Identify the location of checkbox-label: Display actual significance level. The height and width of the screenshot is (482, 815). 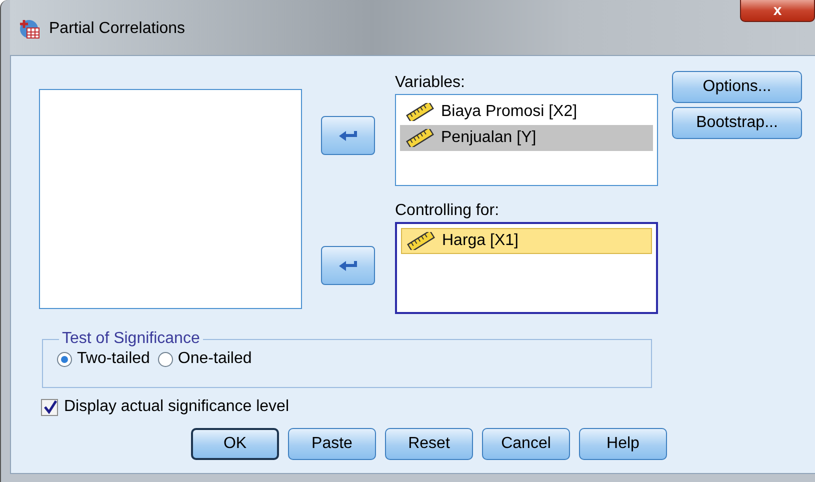
(176, 407).